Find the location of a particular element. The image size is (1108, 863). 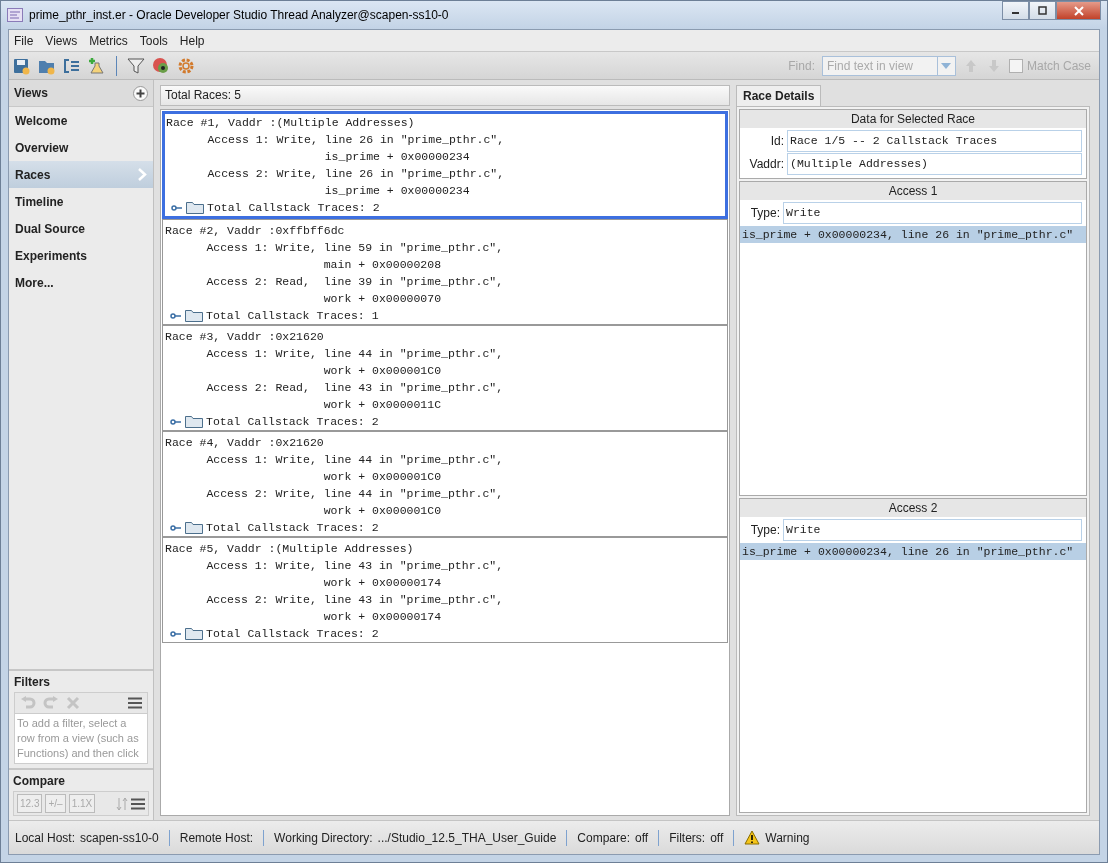

race-header: Race #2, Vaddr :0xffbff6dc is located at coordinates (255, 231).